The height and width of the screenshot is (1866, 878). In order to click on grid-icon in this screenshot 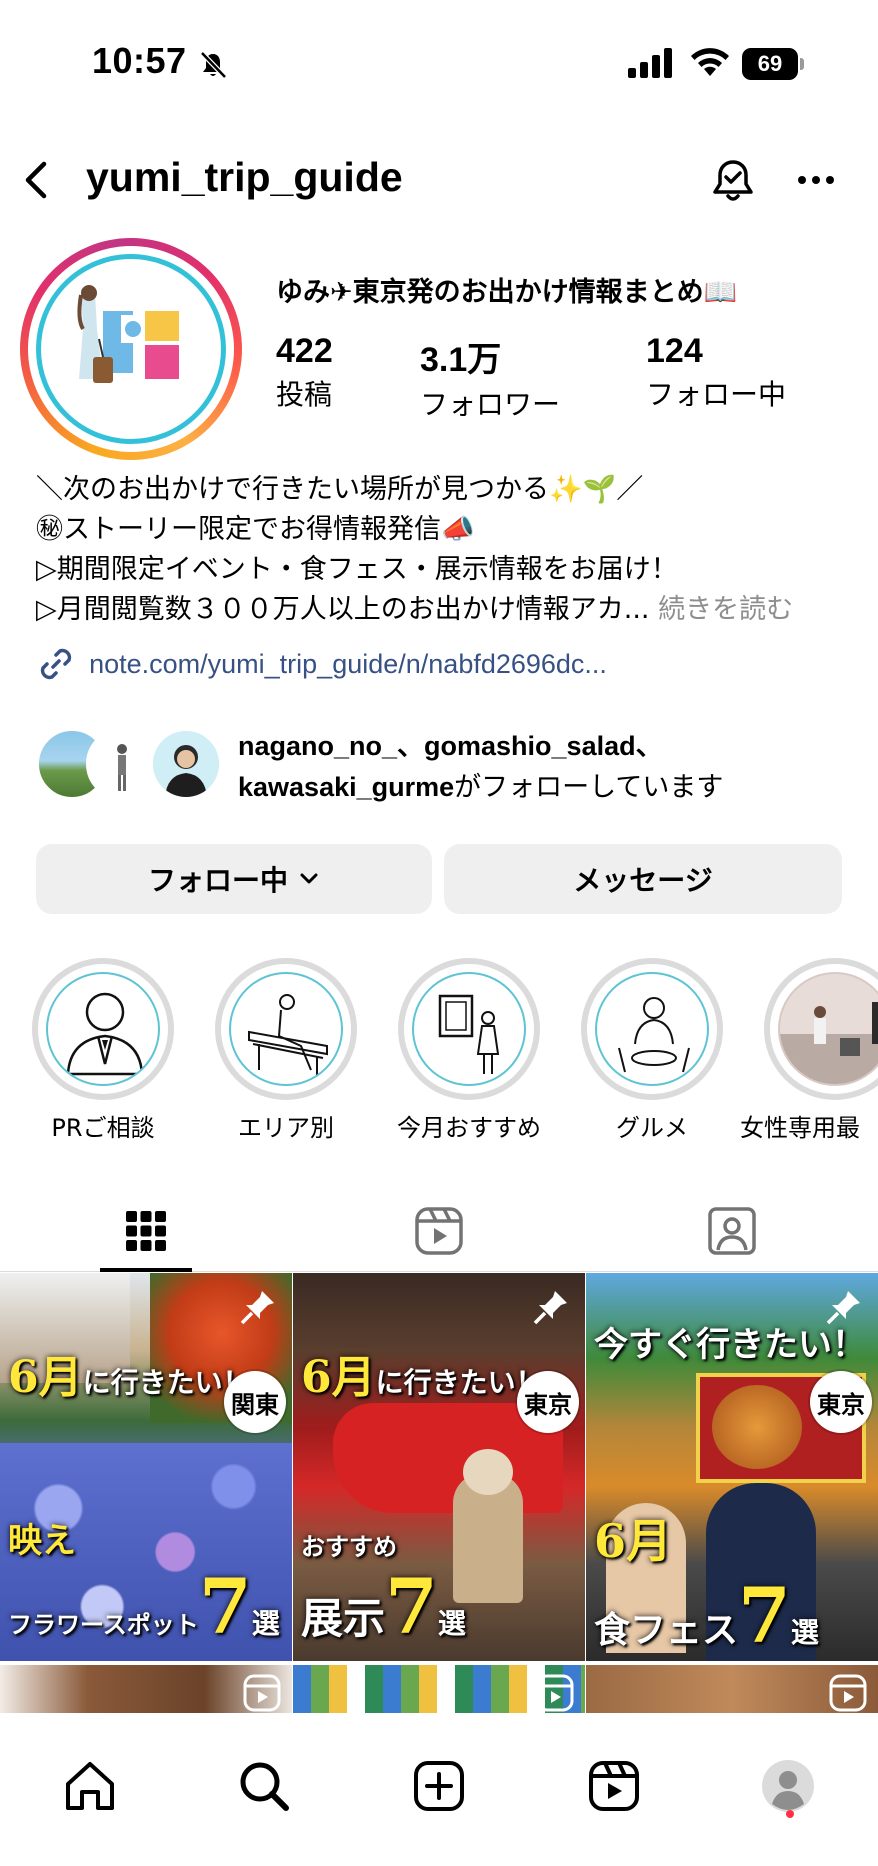, I will do `click(146, 1231)`.